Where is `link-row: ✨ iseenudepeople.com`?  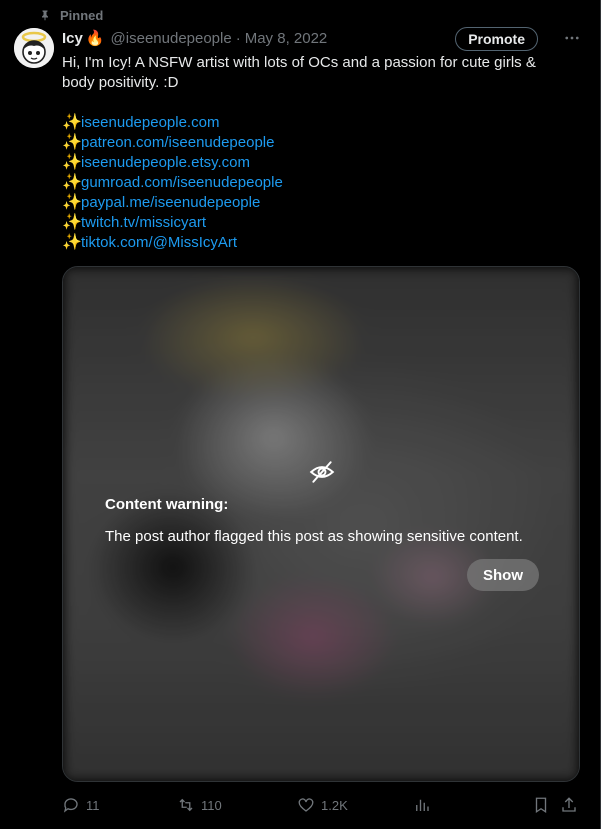
link-row: ✨ iseenudepeople.com is located at coordinates (172, 123).